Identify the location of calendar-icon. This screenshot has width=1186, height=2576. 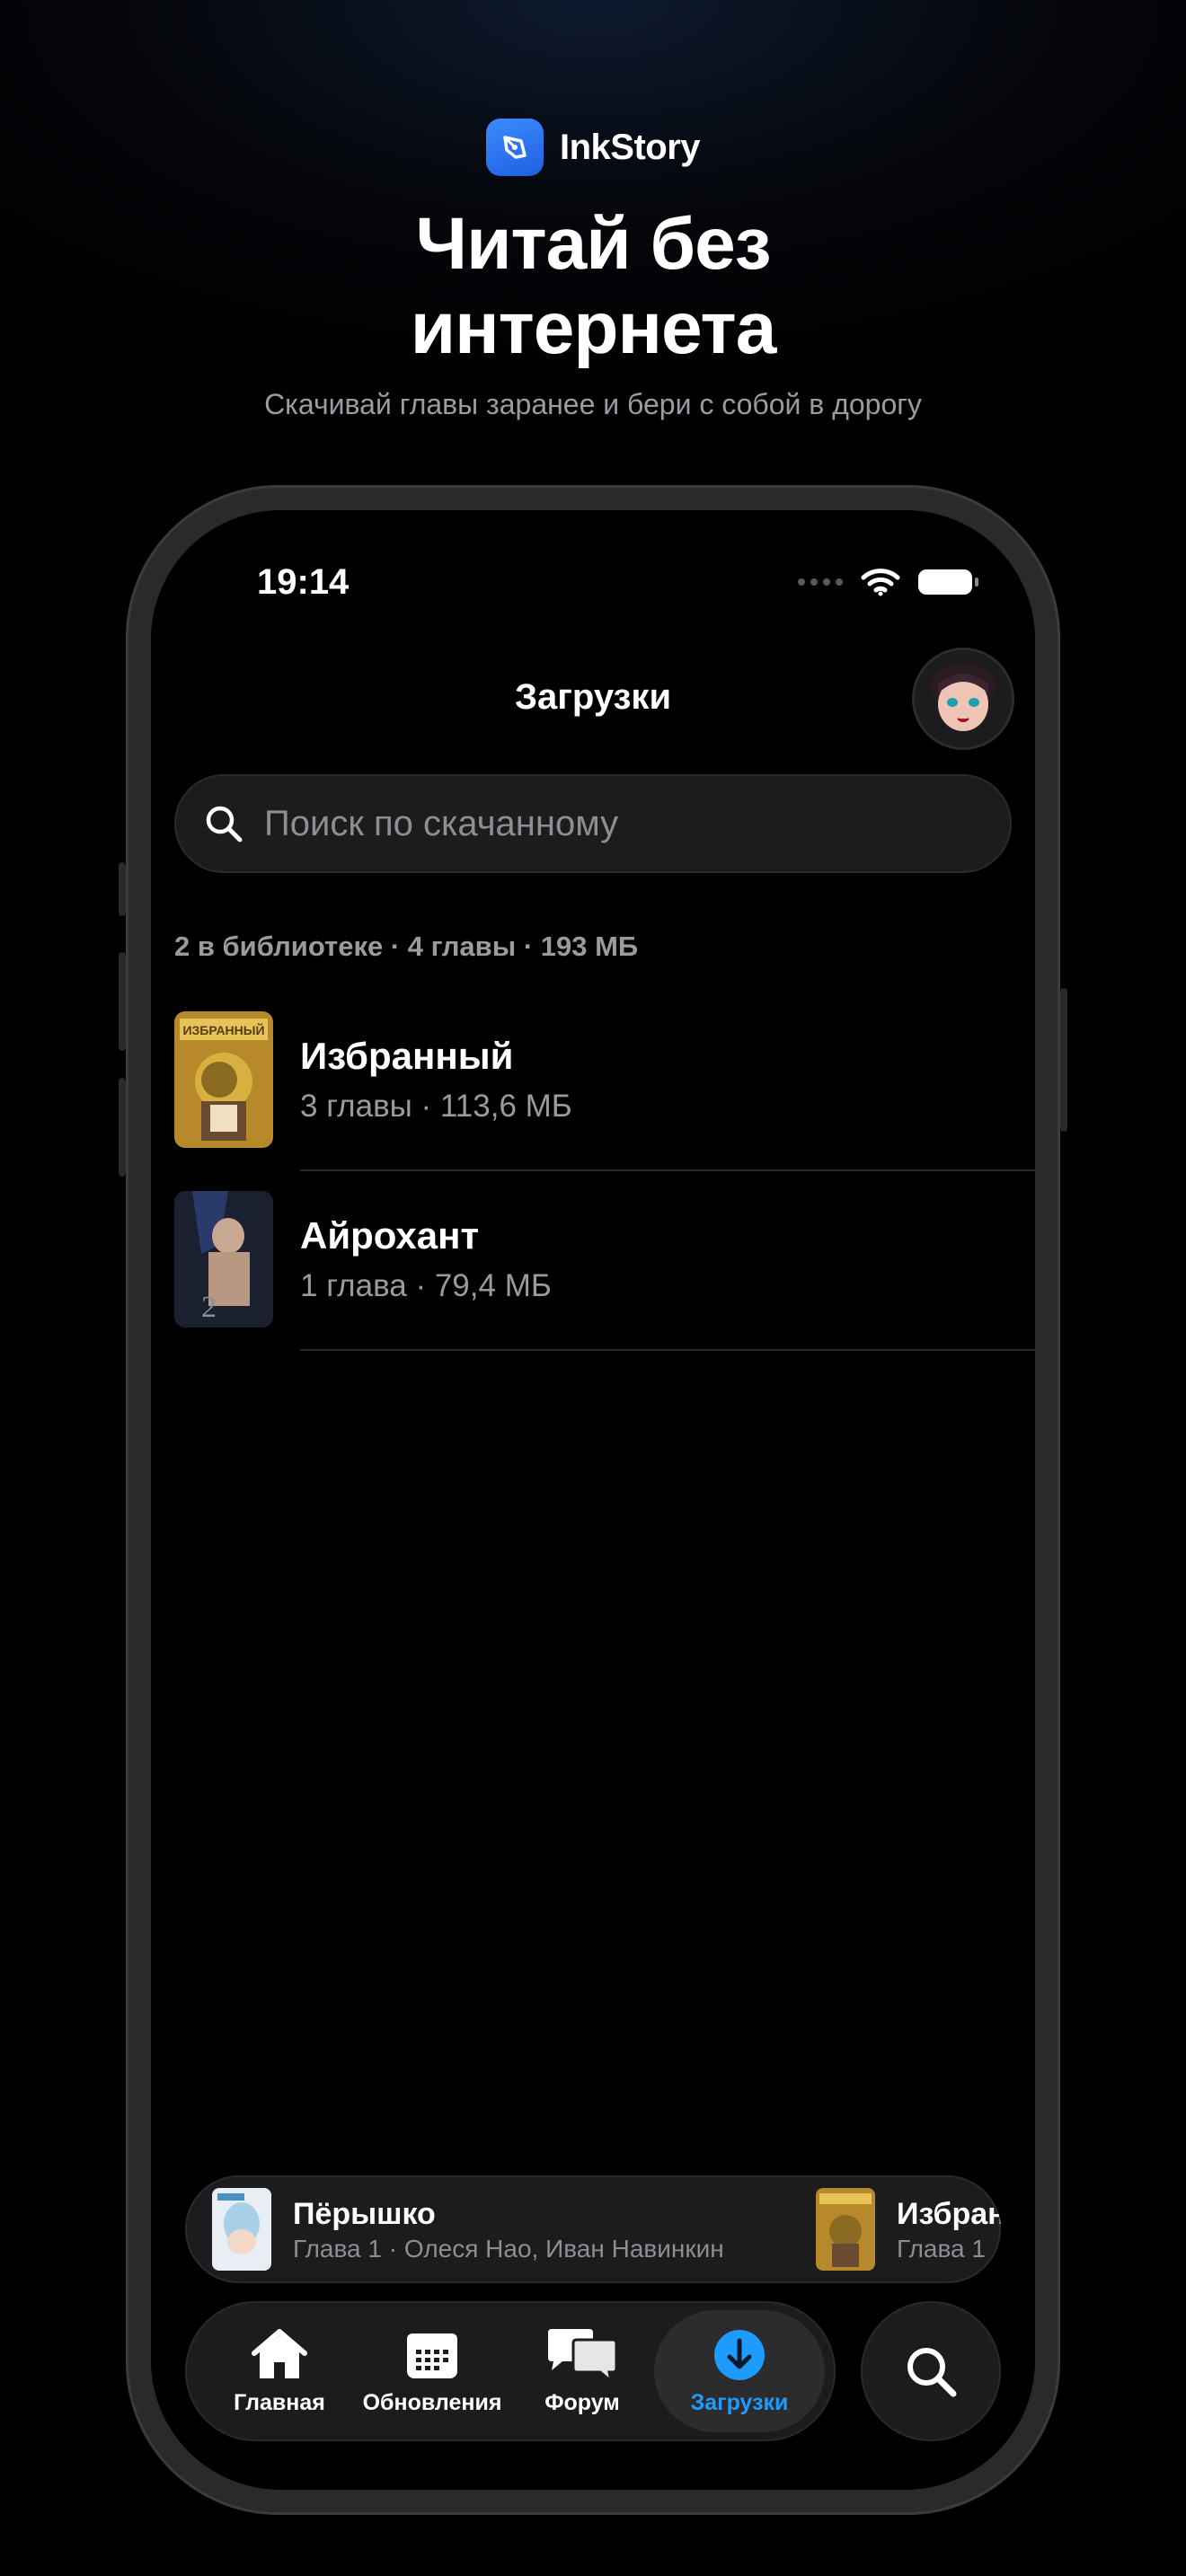
(432, 2355).